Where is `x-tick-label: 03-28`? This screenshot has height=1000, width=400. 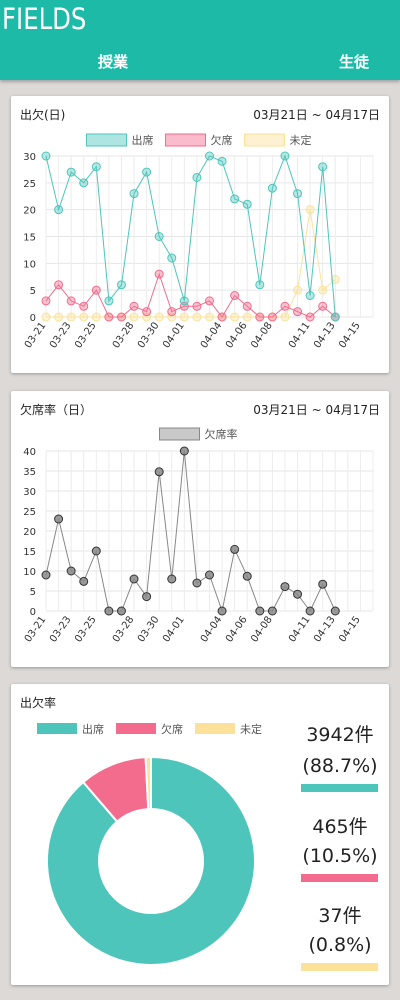
x-tick-label: 03-28 is located at coordinates (124, 629).